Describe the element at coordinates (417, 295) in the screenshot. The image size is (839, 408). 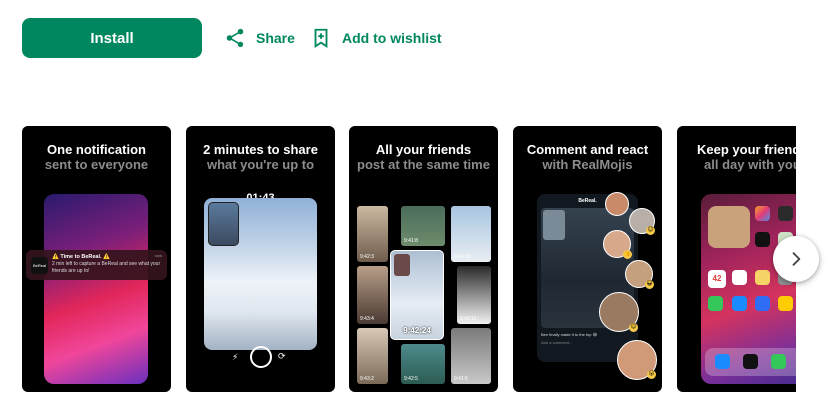
I see `featured-post: 9:42:24` at that location.